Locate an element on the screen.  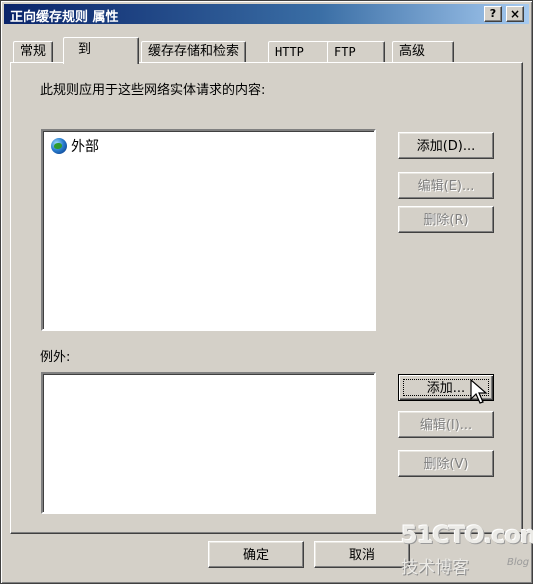
globe-icon is located at coordinates (59, 146).